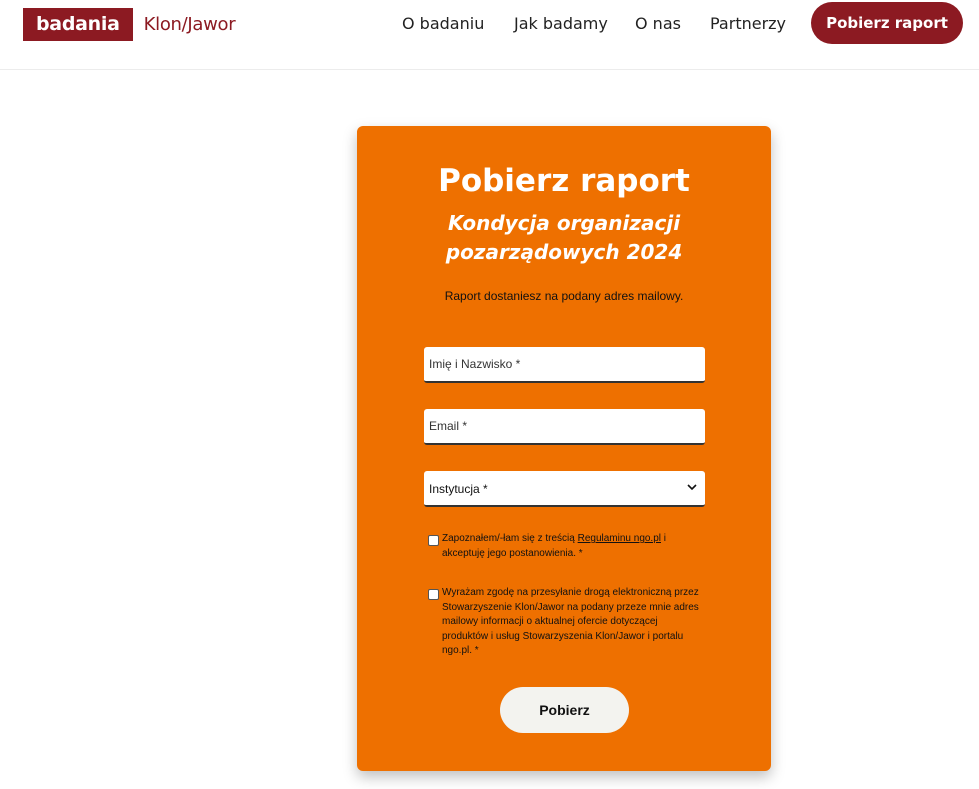  Describe the element at coordinates (78, 24) in the screenshot. I see `logo-badge: badania` at that location.